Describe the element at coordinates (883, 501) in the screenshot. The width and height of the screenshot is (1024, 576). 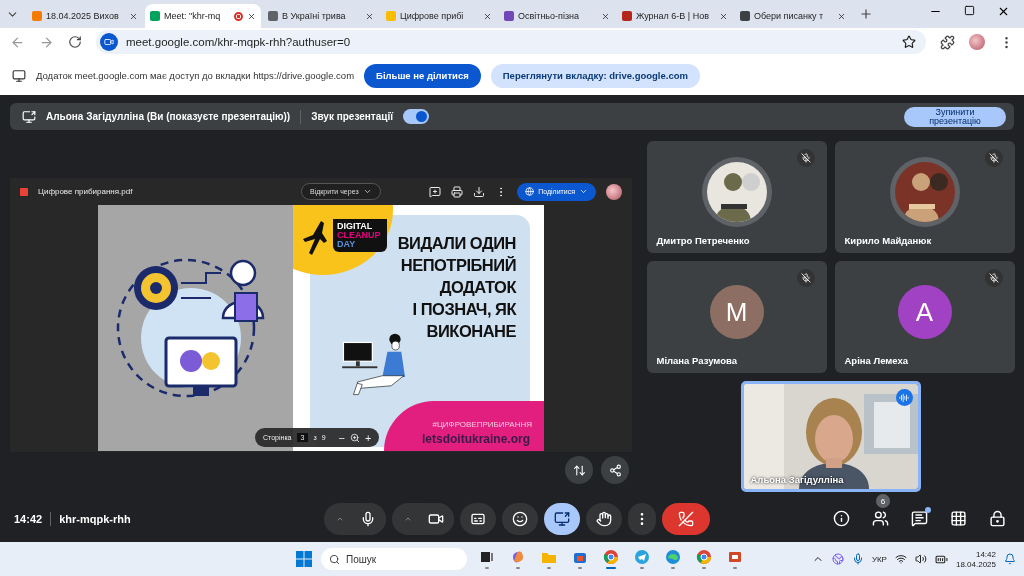
I see `count-badge: 6` at that location.